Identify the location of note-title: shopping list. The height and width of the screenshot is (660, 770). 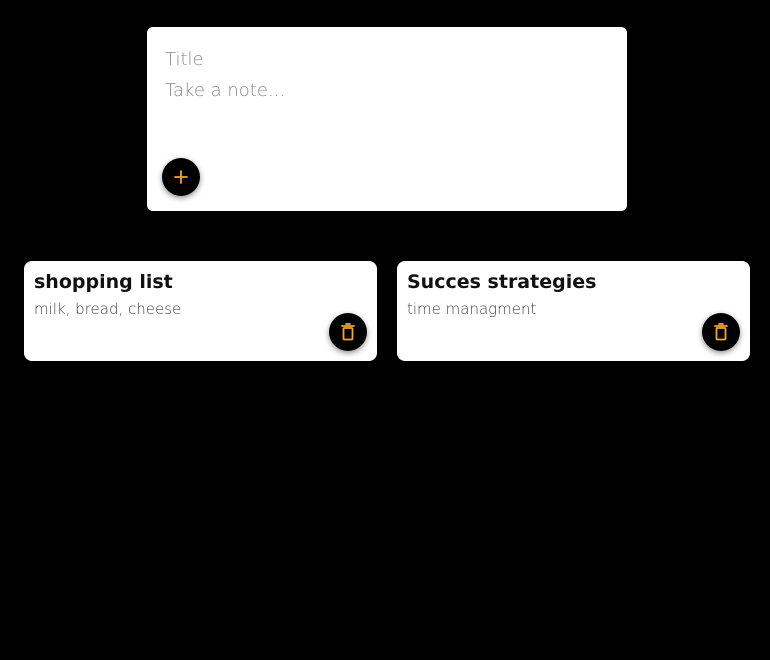
(103, 282).